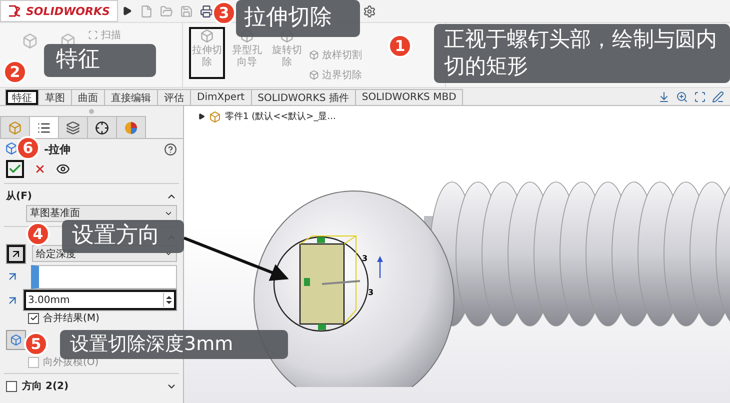 The width and height of the screenshot is (730, 403). Describe the element at coordinates (168, 300) in the screenshot. I see `spin-buttons` at that location.